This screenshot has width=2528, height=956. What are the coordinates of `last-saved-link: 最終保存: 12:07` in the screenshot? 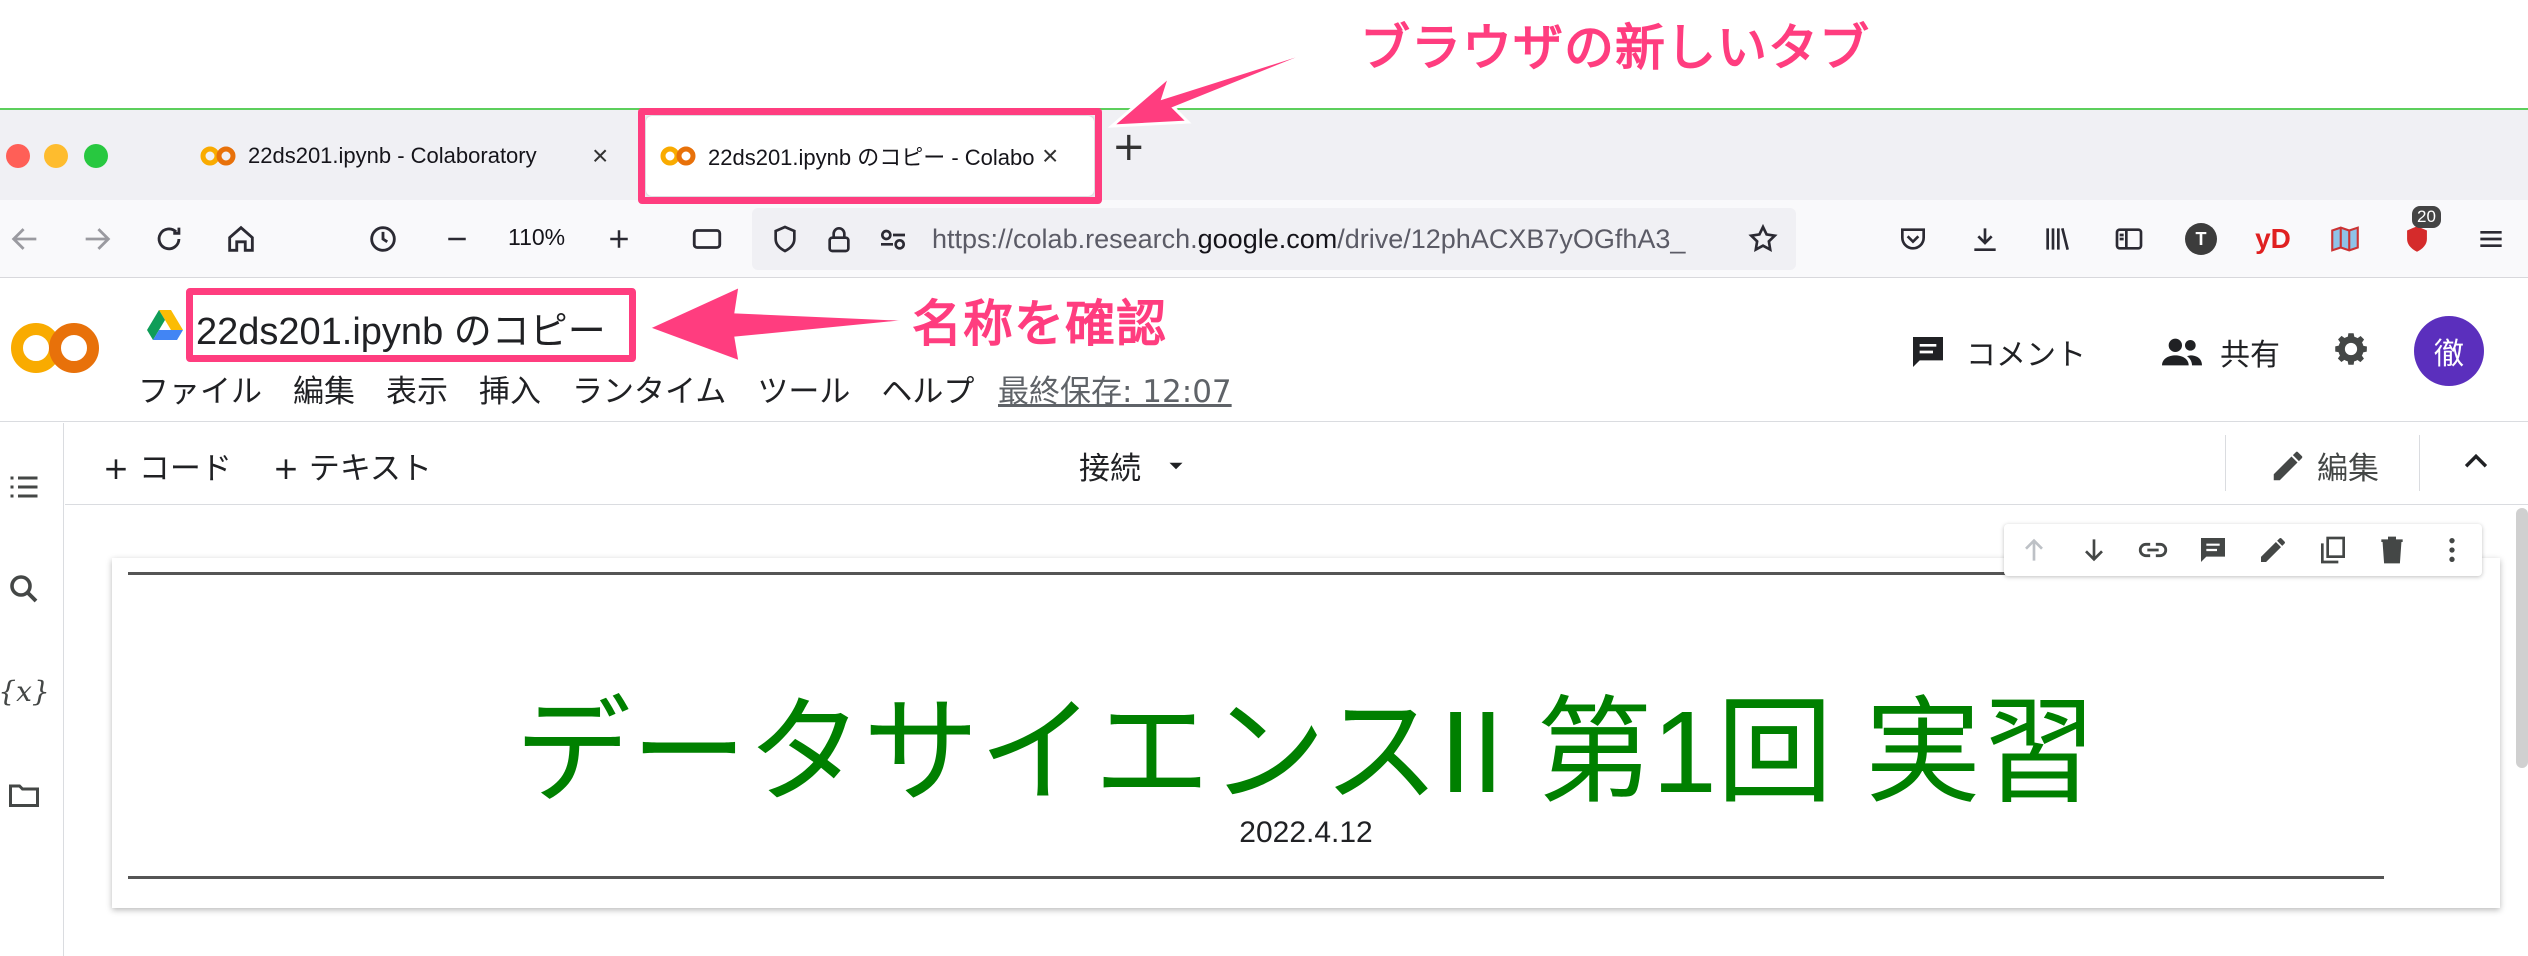 It's located at (1115, 388).